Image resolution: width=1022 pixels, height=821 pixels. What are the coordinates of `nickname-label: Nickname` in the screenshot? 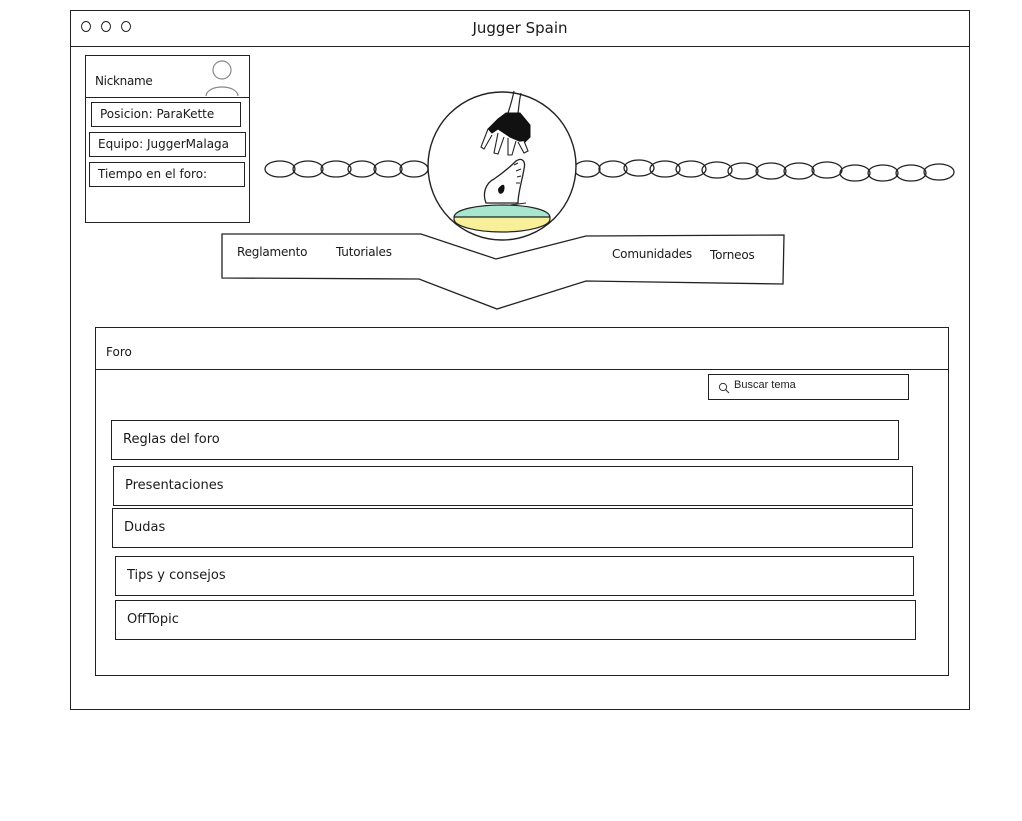 It's located at (124, 81).